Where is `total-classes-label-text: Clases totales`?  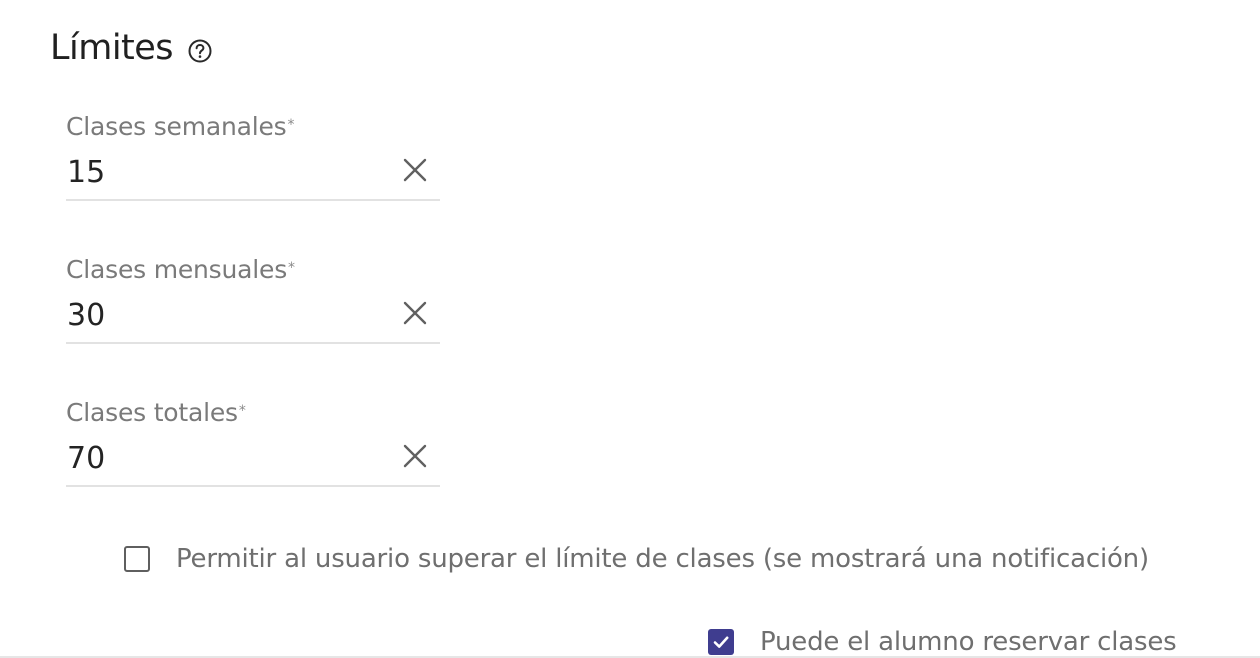
total-classes-label-text: Clases totales is located at coordinates (152, 412).